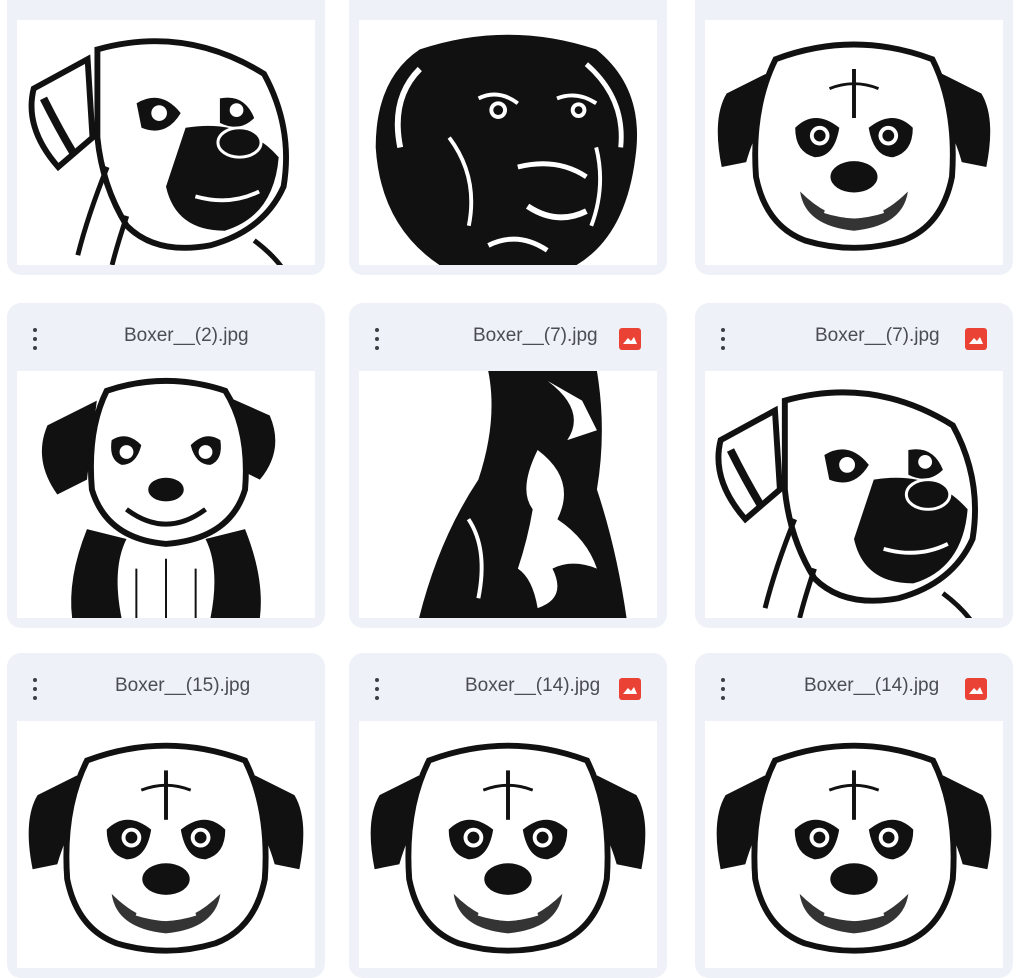 This screenshot has width=1024, height=978. I want to click on file-card-header: Boxer__(15).jpg, so click(166, 687).